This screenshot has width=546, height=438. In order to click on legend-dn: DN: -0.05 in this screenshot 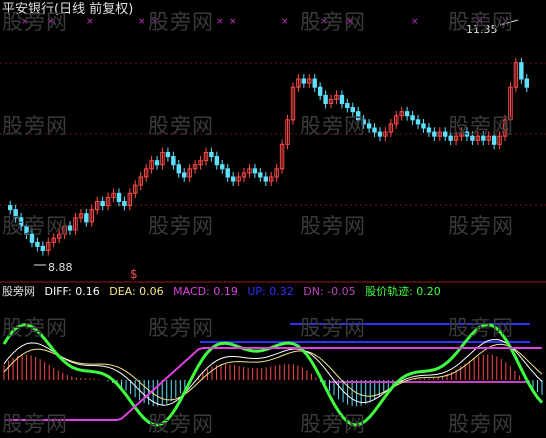, I will do `click(329, 291)`.